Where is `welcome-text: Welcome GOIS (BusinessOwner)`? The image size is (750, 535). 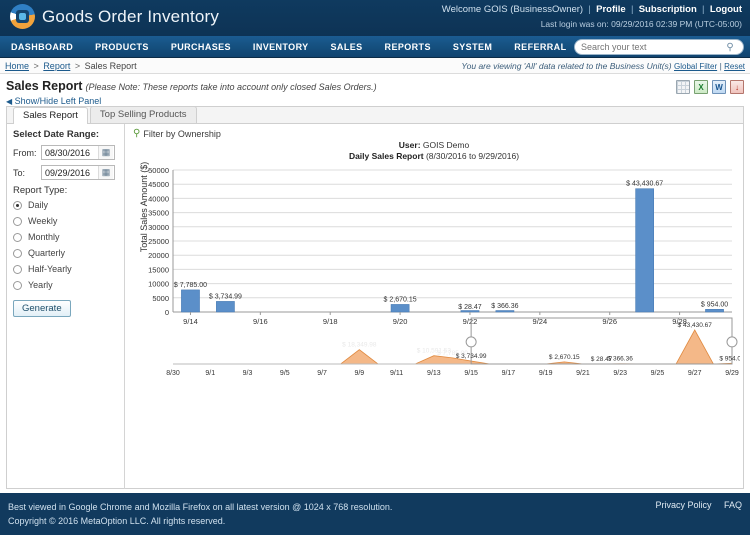
welcome-text: Welcome GOIS (BusinessOwner) is located at coordinates (512, 9).